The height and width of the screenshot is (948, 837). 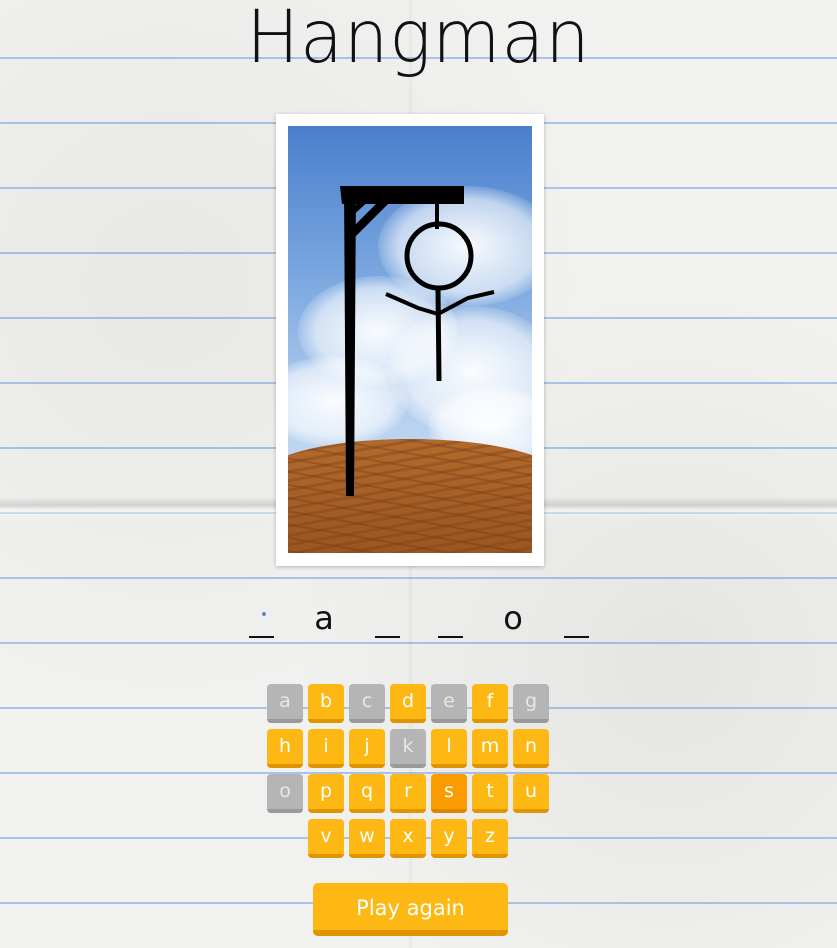 I want to click on keyboard-row: vwxyz, so click(x=412, y=838).